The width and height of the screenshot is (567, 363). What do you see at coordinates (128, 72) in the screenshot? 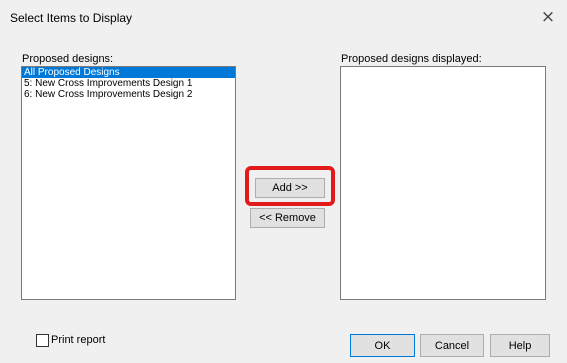
I see `list-item-all-proposed-designs: All Proposed Designs` at bounding box center [128, 72].